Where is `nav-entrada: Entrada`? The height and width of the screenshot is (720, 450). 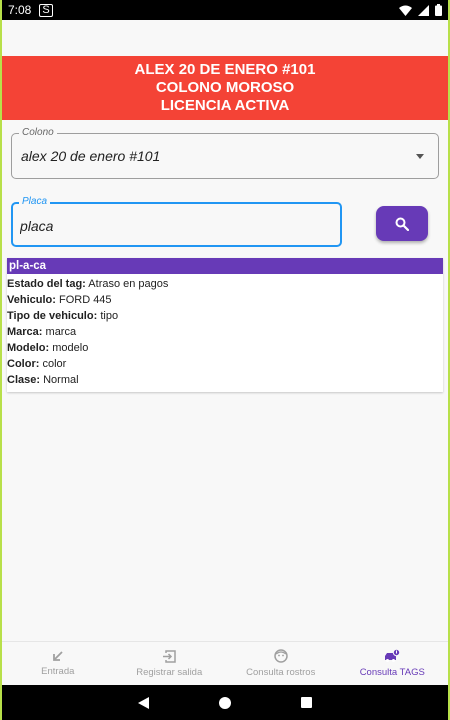
nav-entrada: Entrada is located at coordinates (58, 663).